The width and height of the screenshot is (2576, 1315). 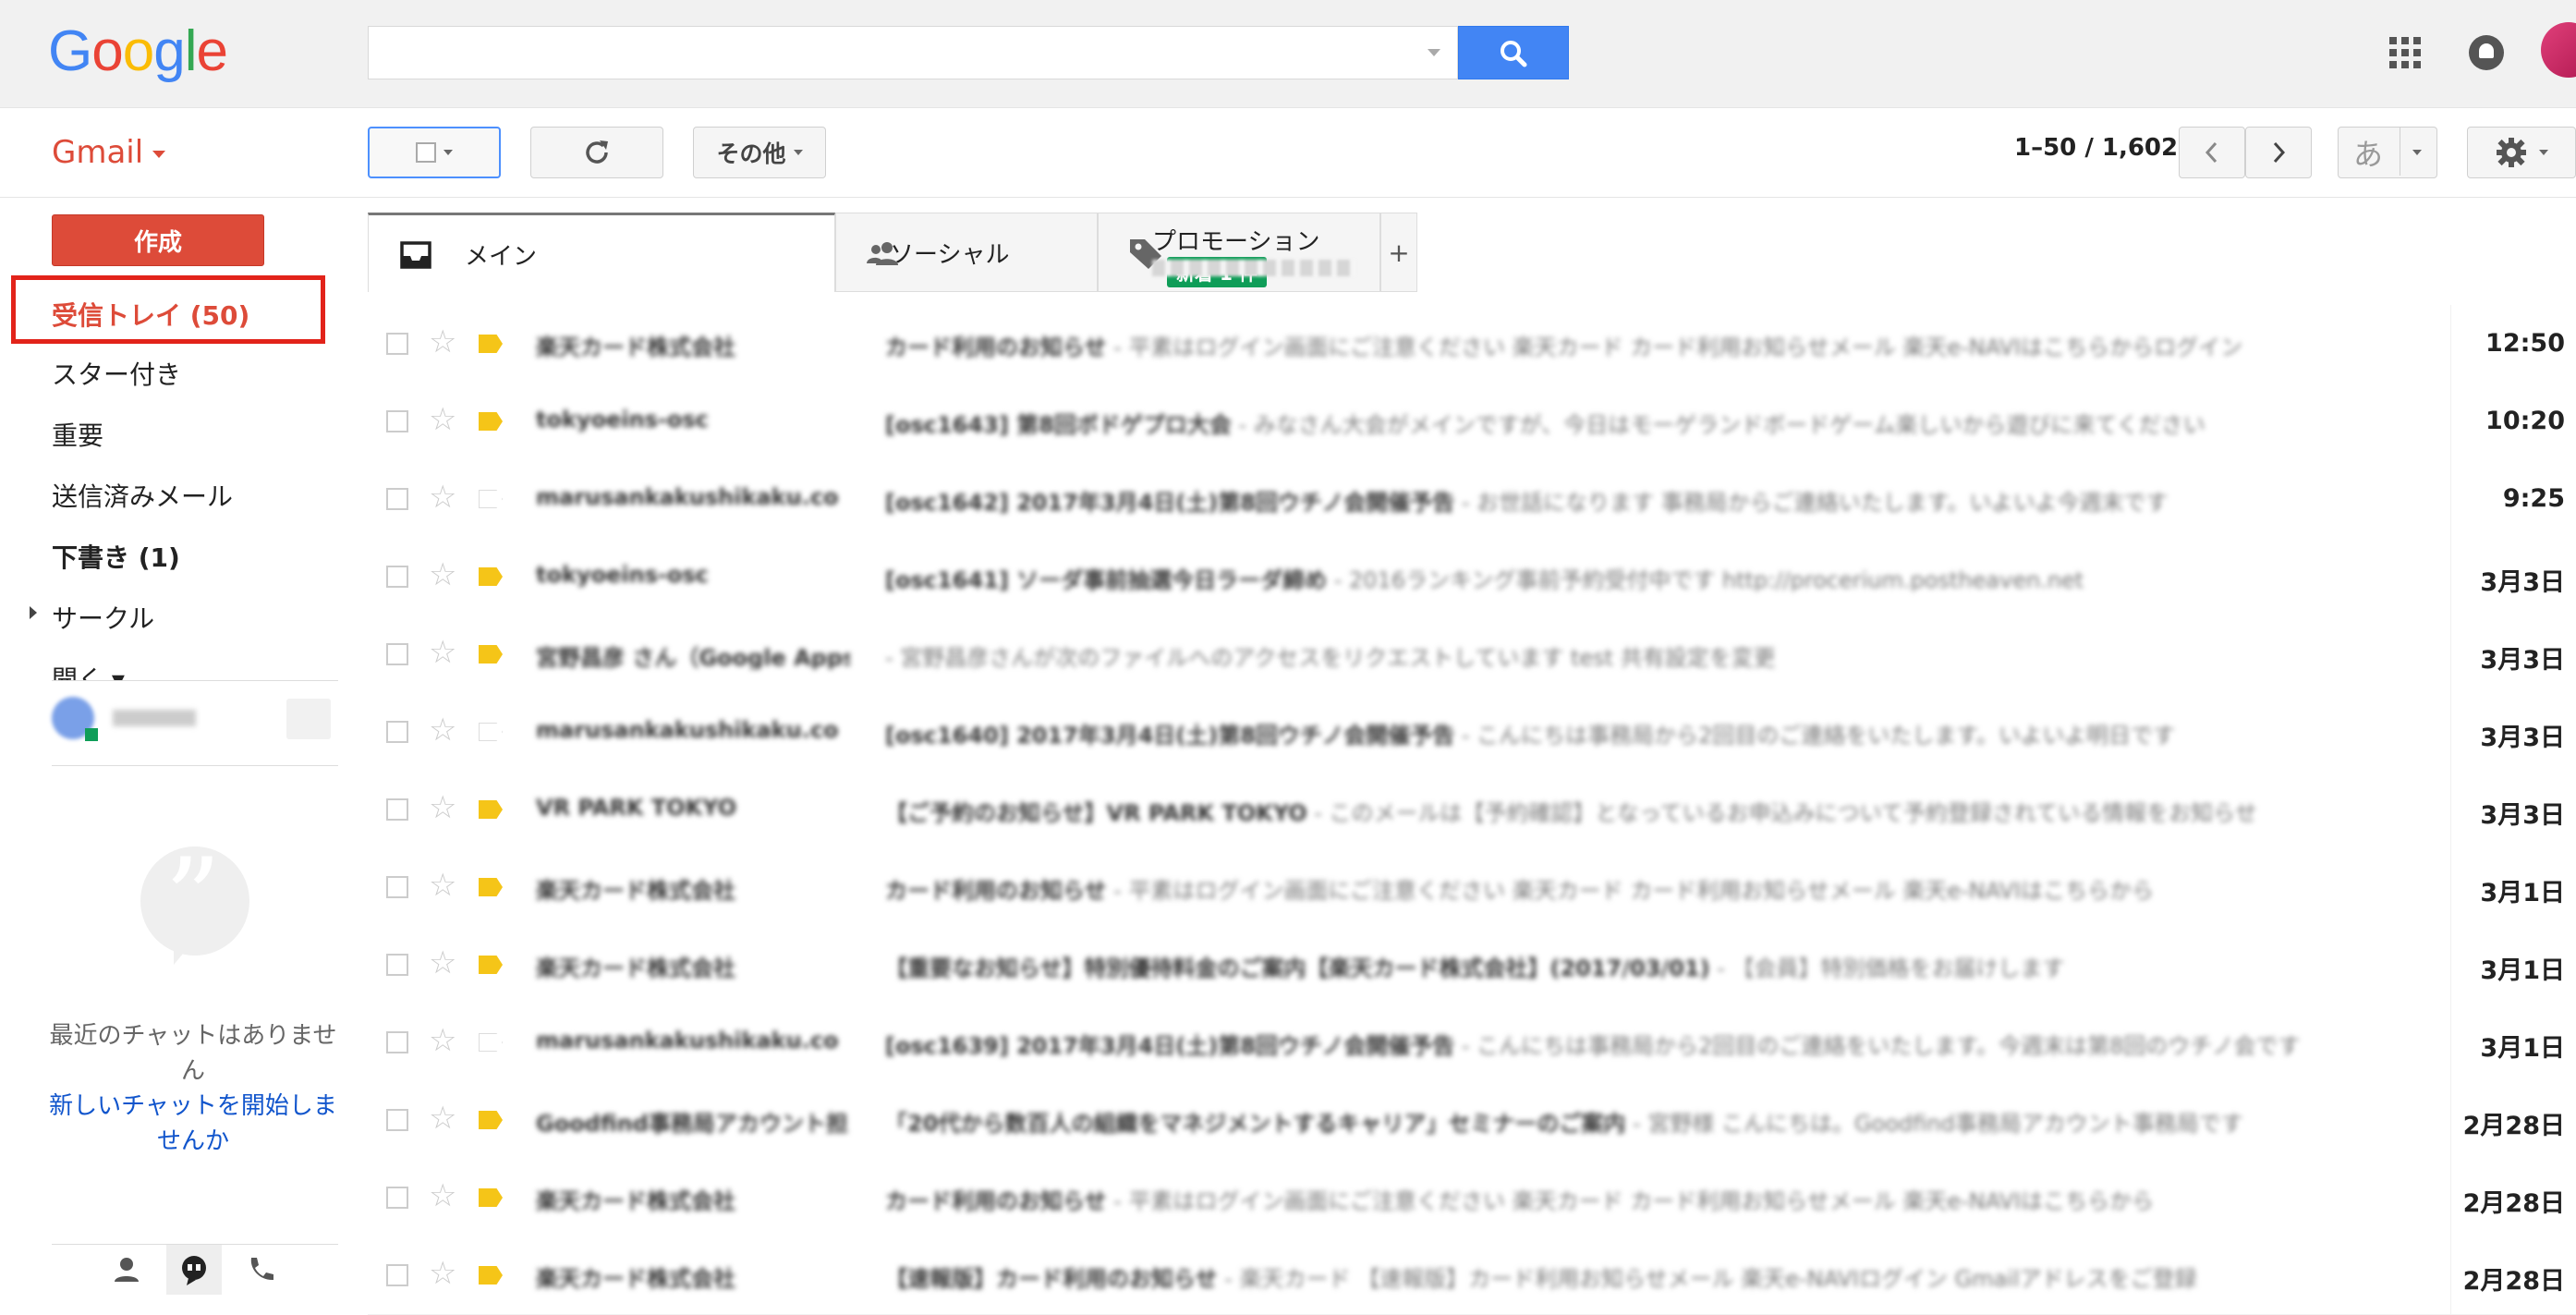 What do you see at coordinates (116, 556) in the screenshot?
I see `sidebar-item-drafts: 下書き (1)` at bounding box center [116, 556].